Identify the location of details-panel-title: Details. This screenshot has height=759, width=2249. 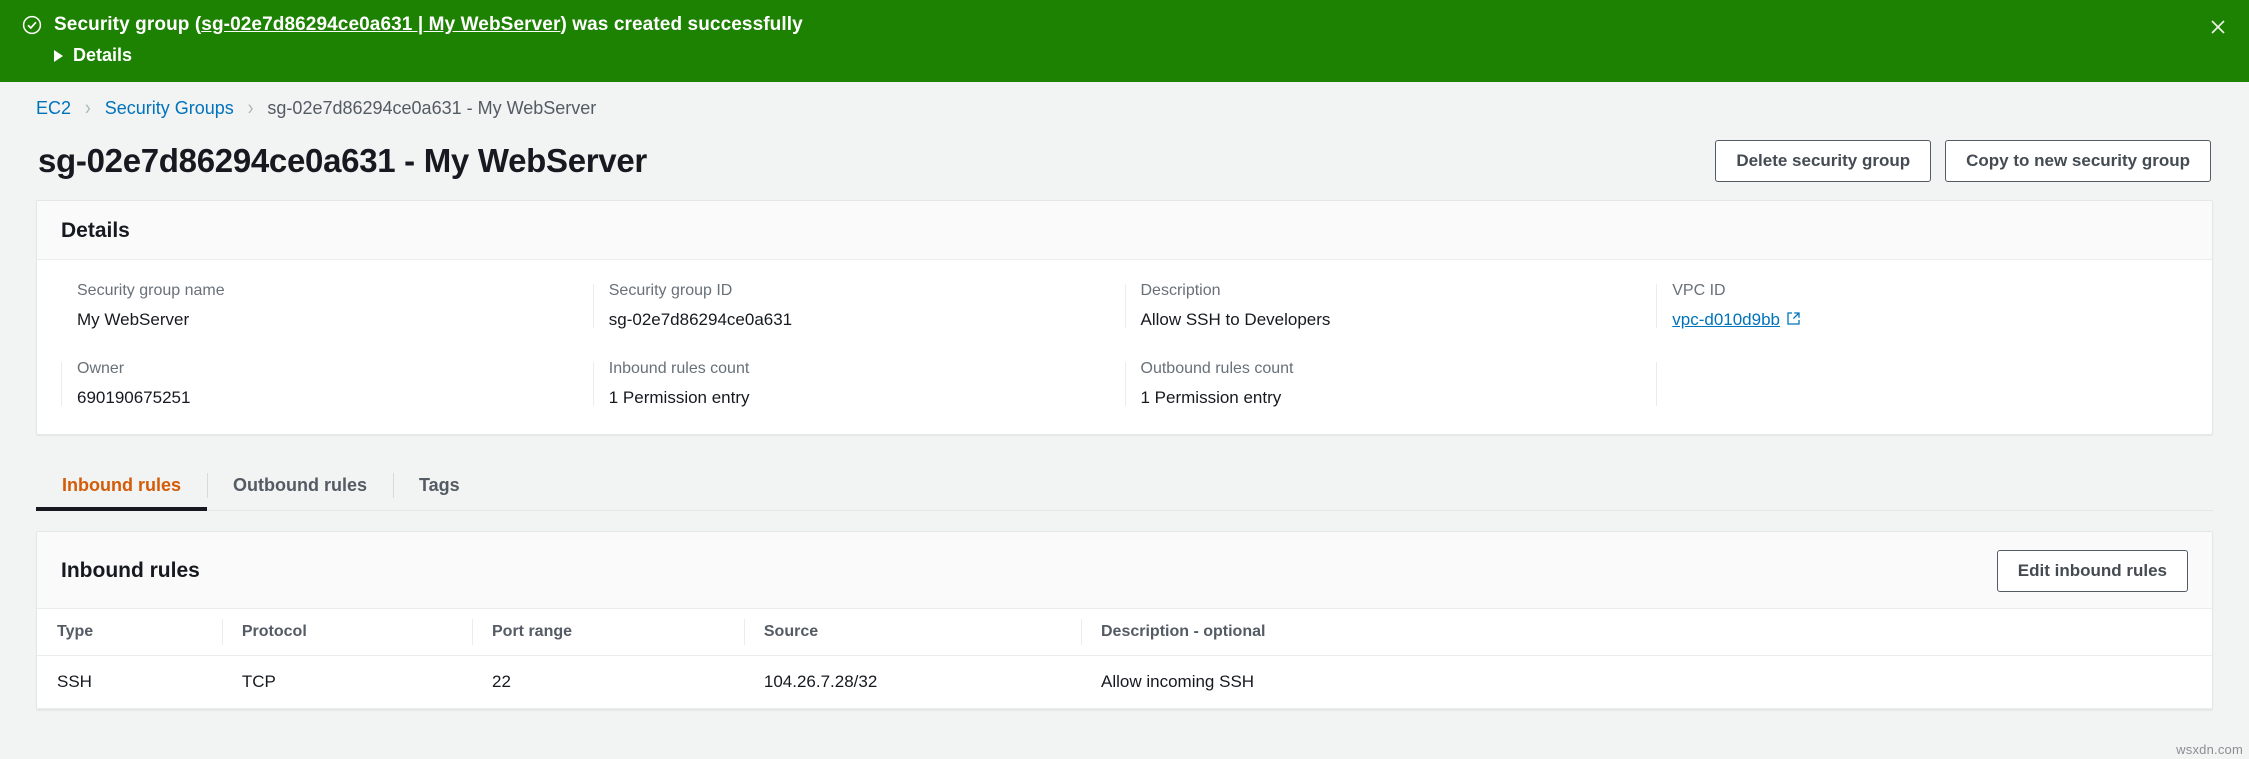
(95, 230).